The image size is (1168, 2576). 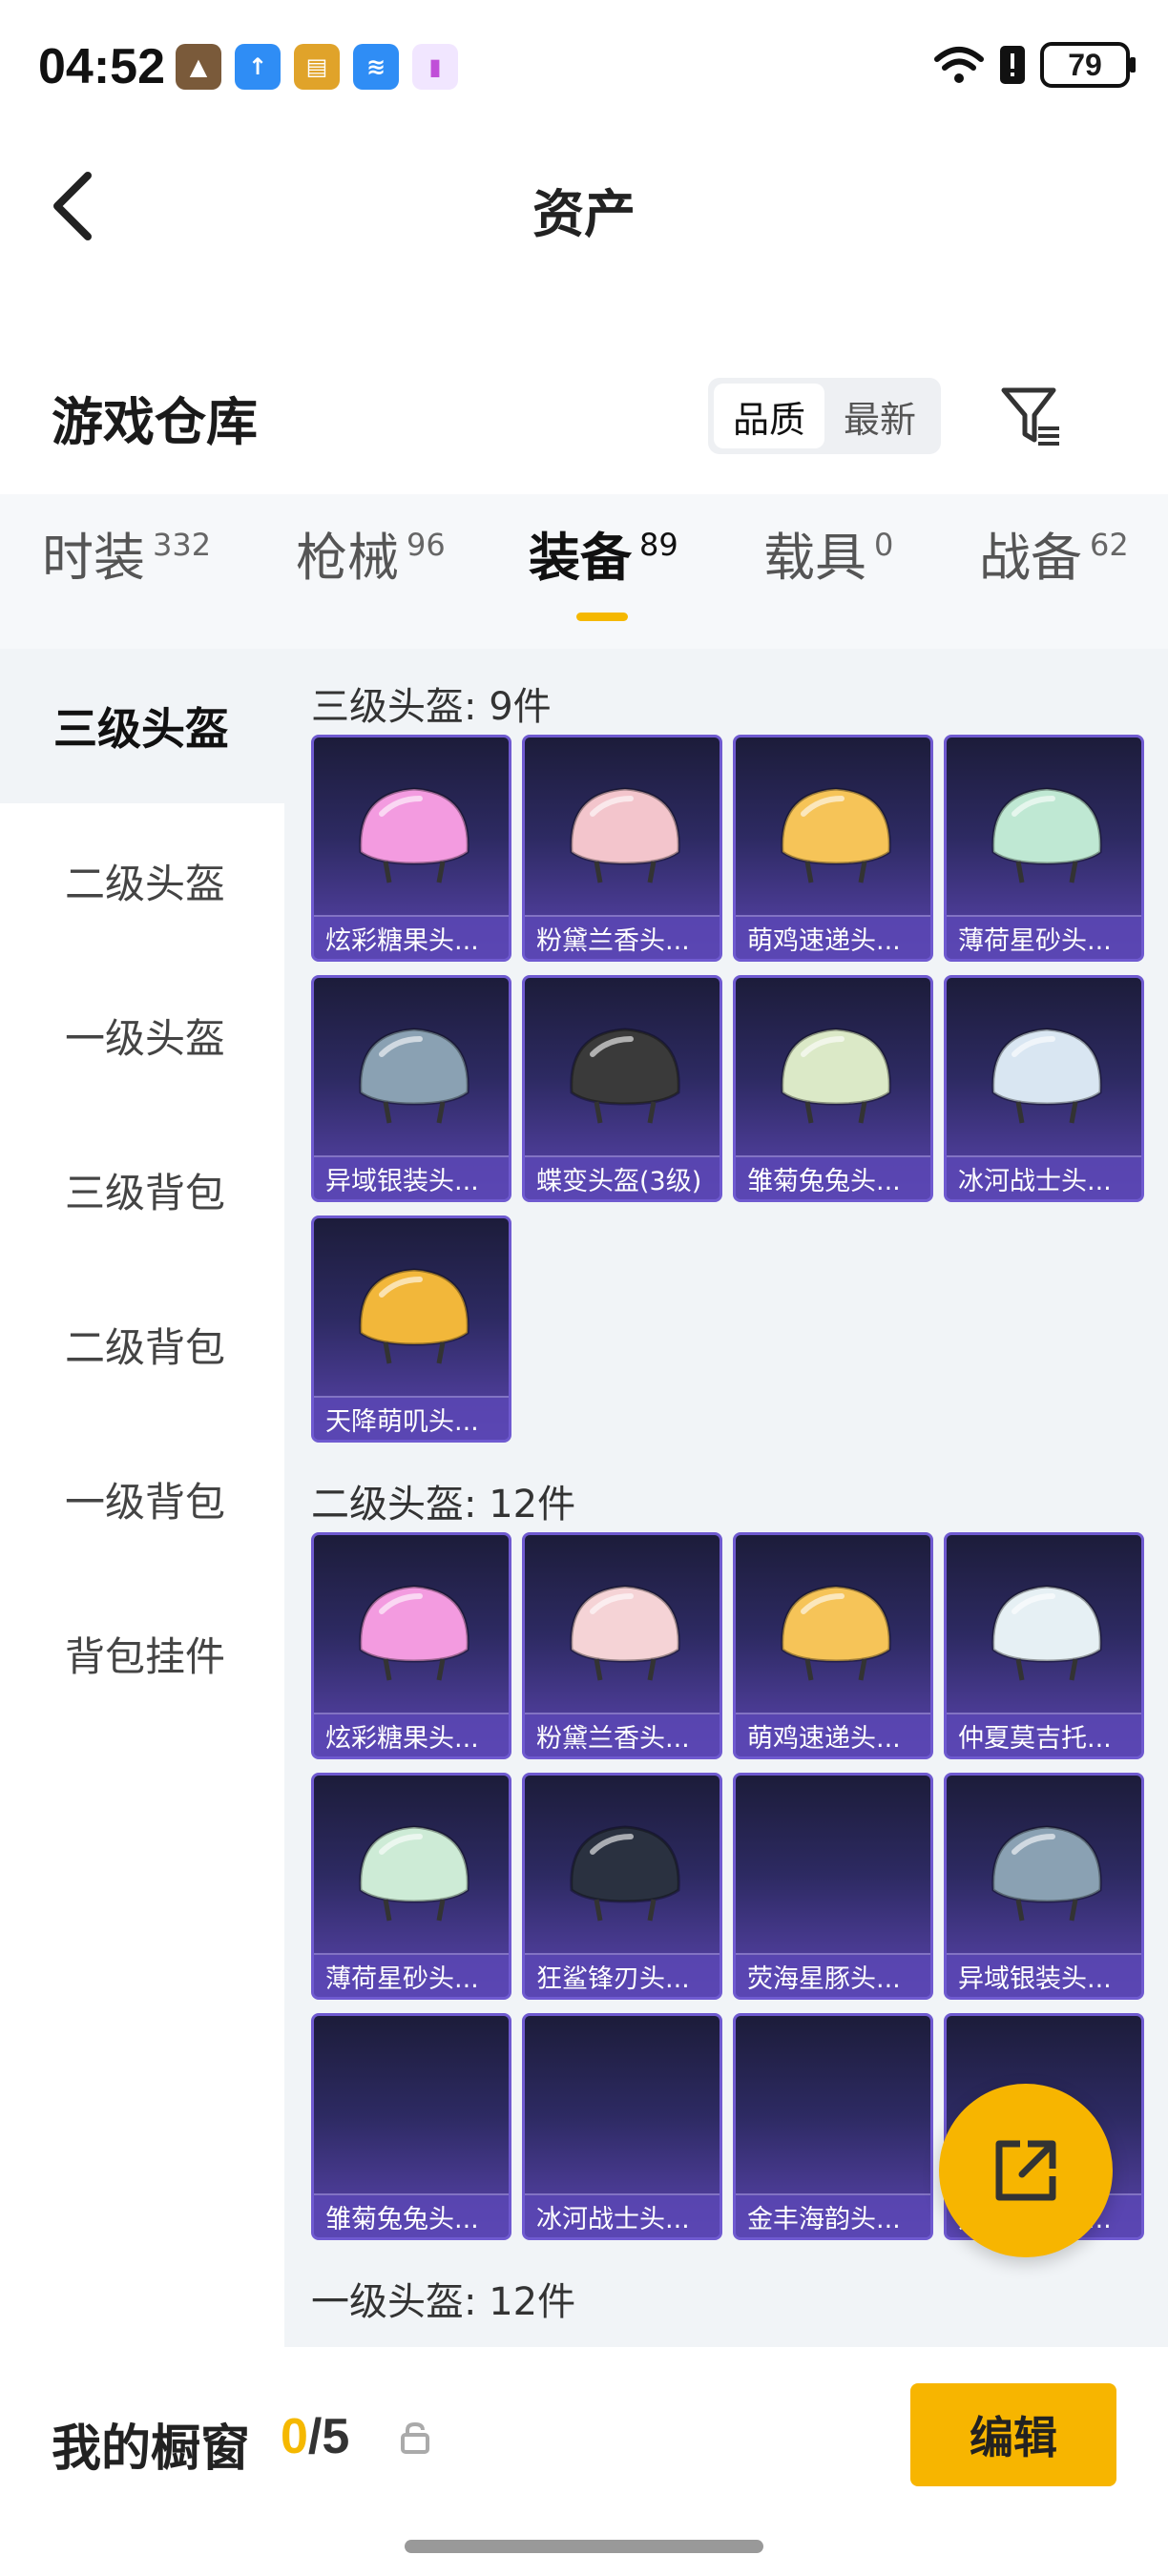 What do you see at coordinates (142, 1499) in the screenshot?
I see `sidebar-item-level1-backpack: 一级背包` at bounding box center [142, 1499].